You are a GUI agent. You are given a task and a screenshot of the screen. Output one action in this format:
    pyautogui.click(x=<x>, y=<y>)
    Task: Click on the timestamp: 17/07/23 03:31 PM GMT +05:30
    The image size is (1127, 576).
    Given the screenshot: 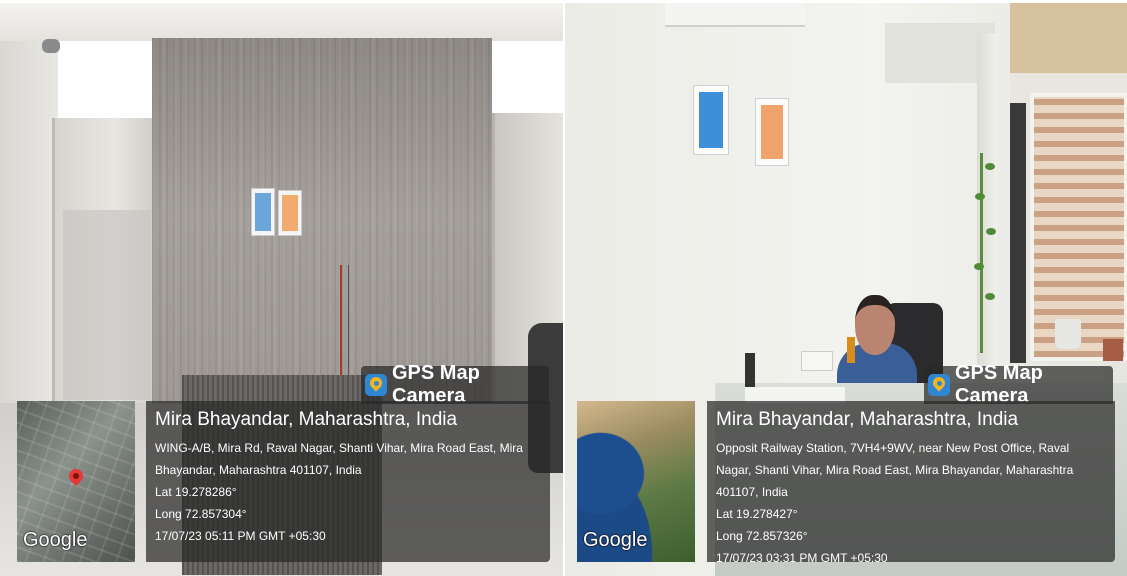 What is the action you would take?
    pyautogui.click(x=802, y=558)
    